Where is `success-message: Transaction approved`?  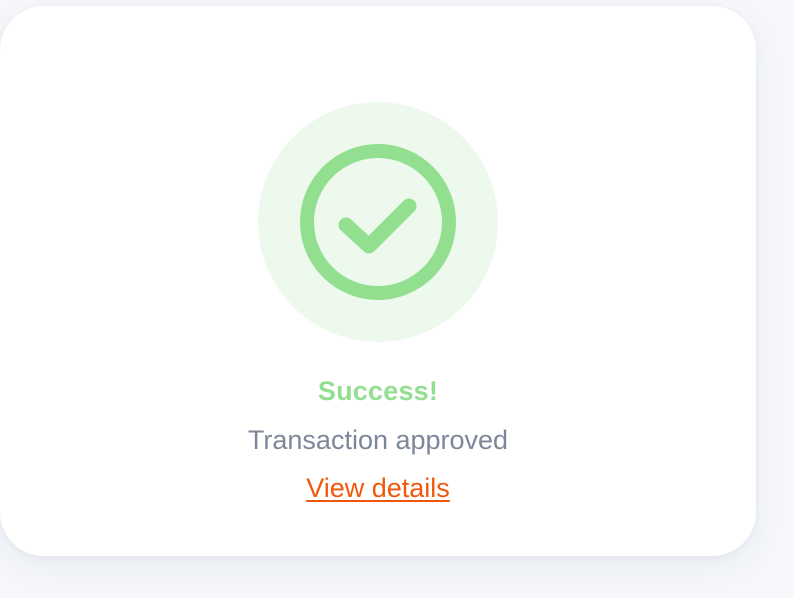 success-message: Transaction approved is located at coordinates (378, 440).